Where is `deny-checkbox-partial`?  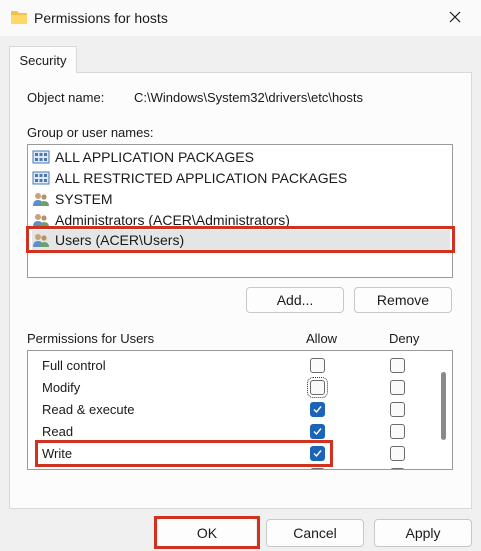 deny-checkbox-partial is located at coordinates (397, 468).